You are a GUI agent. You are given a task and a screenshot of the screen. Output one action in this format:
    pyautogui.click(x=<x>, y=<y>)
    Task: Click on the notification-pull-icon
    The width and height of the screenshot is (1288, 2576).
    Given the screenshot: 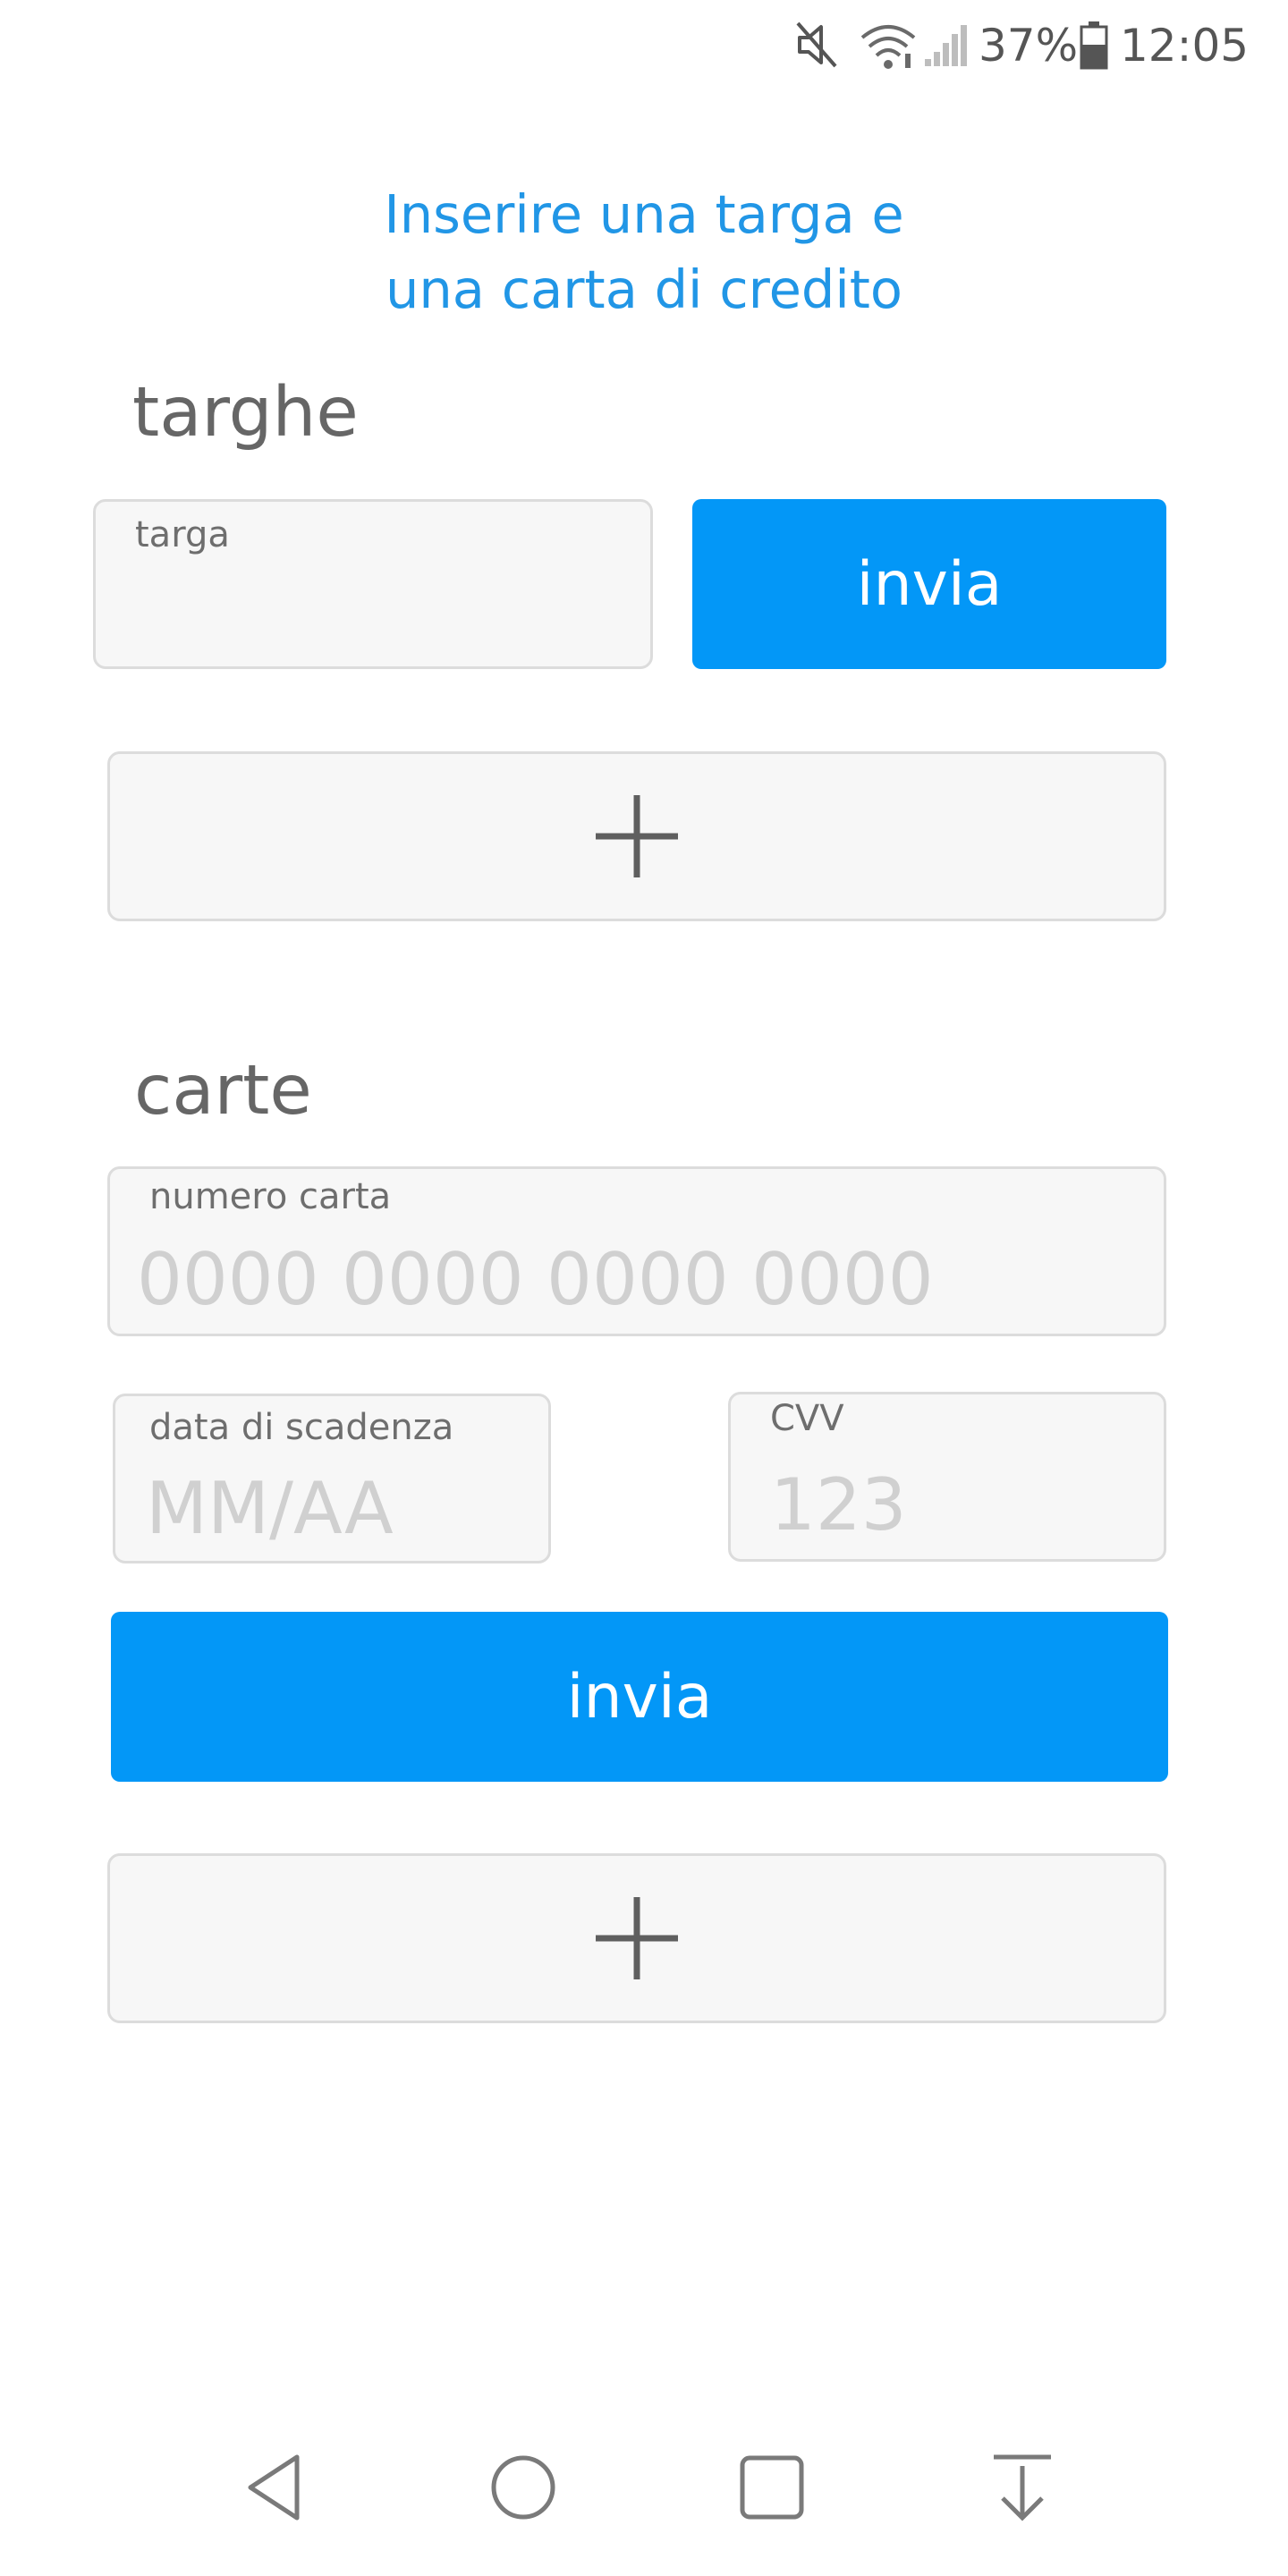 What is the action you would take?
    pyautogui.click(x=1022, y=2487)
    